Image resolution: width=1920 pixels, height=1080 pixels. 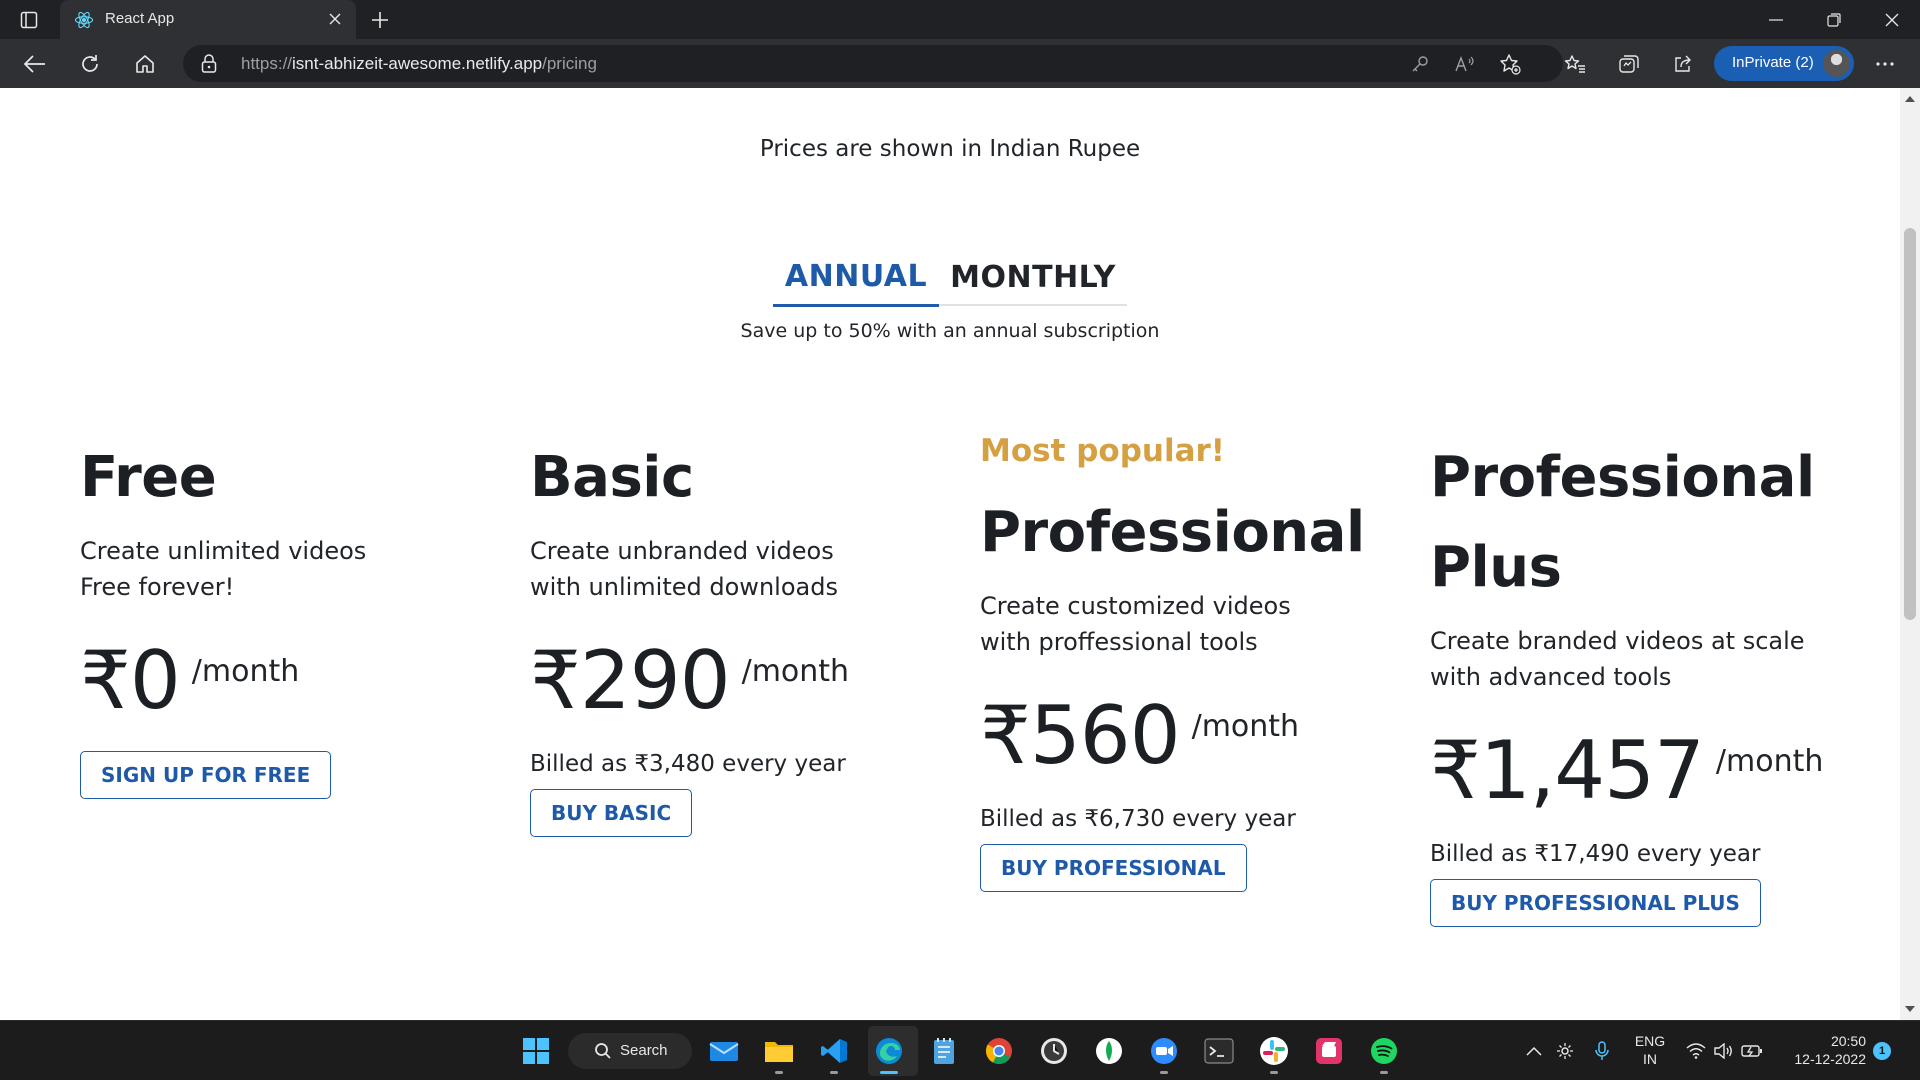 I want to click on price-amount: ₹290, so click(x=630, y=680).